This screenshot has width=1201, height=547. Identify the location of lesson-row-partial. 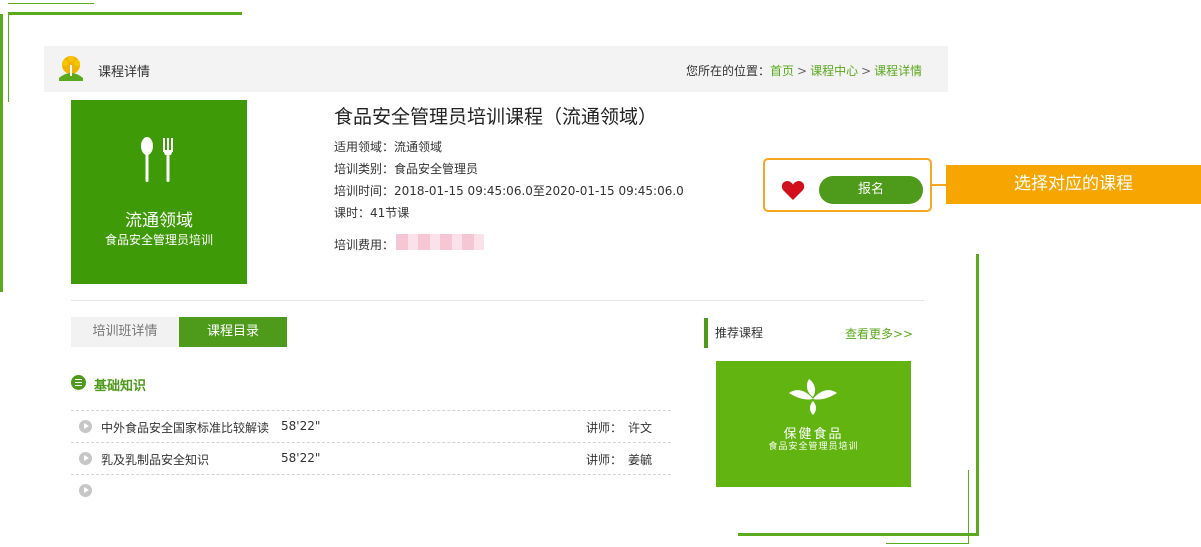
(371, 485).